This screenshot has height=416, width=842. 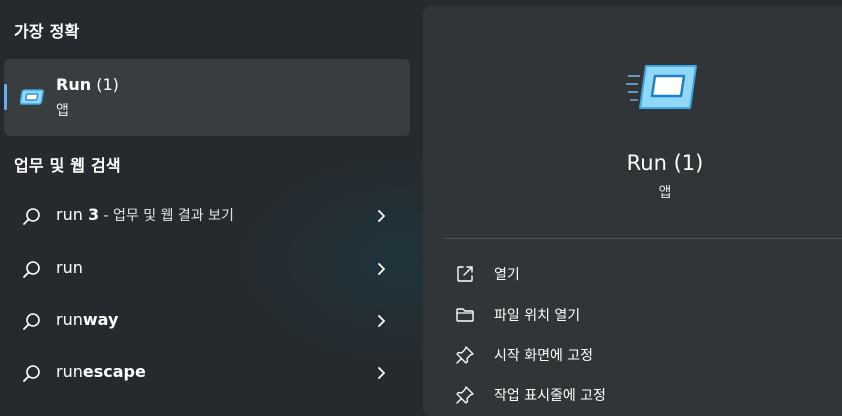 What do you see at coordinates (642, 315) in the screenshot?
I see `action-open-file-location: 파일 위치 열기` at bounding box center [642, 315].